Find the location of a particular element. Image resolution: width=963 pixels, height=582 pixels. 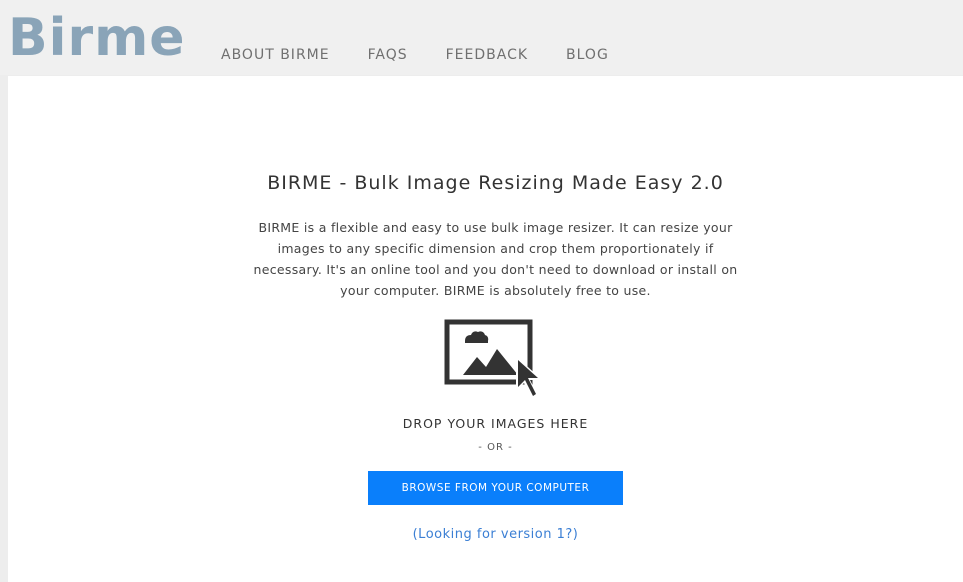

image-drop-svg is located at coordinates (493, 359).